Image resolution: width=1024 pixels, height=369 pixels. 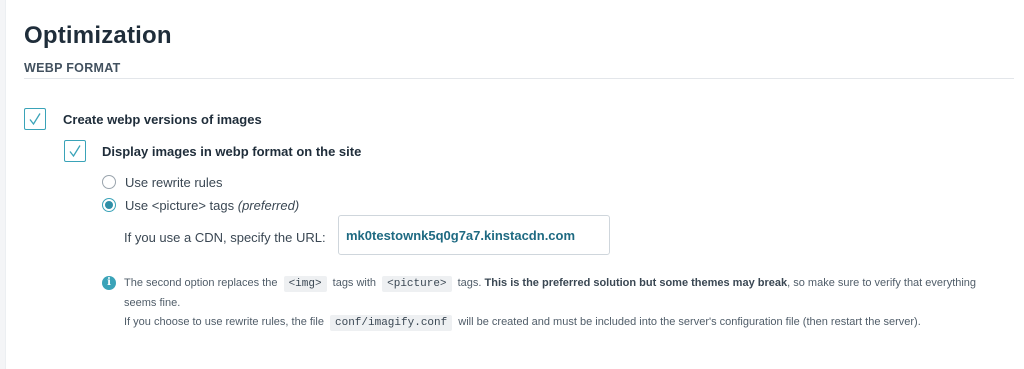 I want to click on create-webp-checkbox, so click(x=35, y=119).